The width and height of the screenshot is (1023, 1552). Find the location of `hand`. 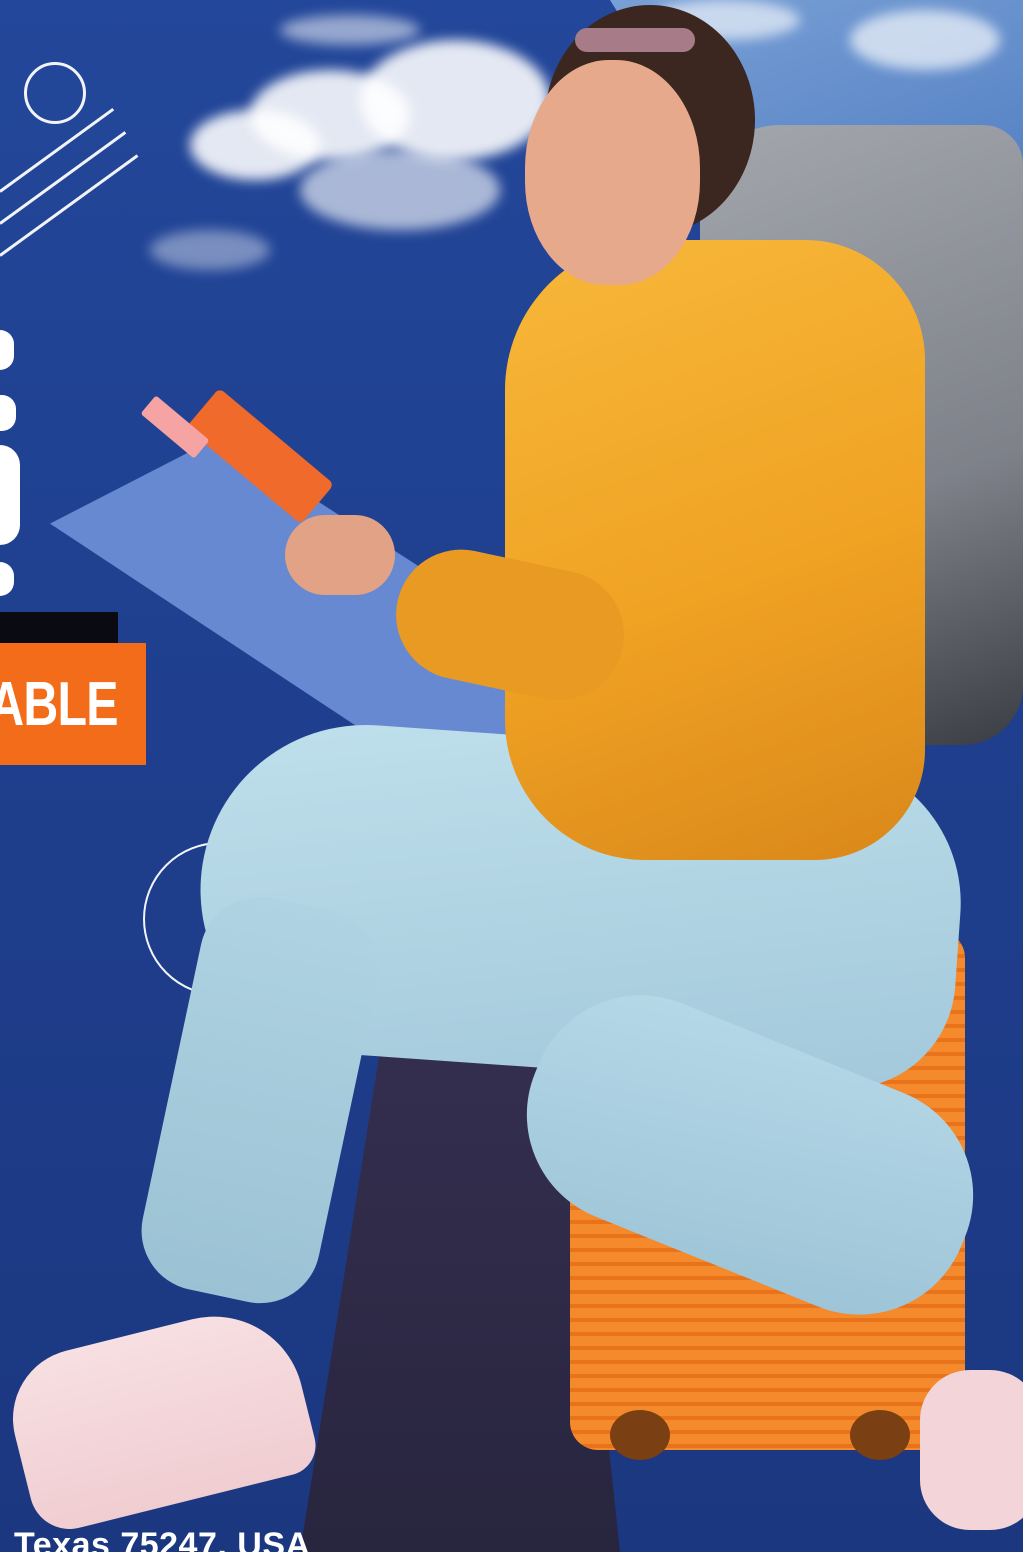

hand is located at coordinates (340, 555).